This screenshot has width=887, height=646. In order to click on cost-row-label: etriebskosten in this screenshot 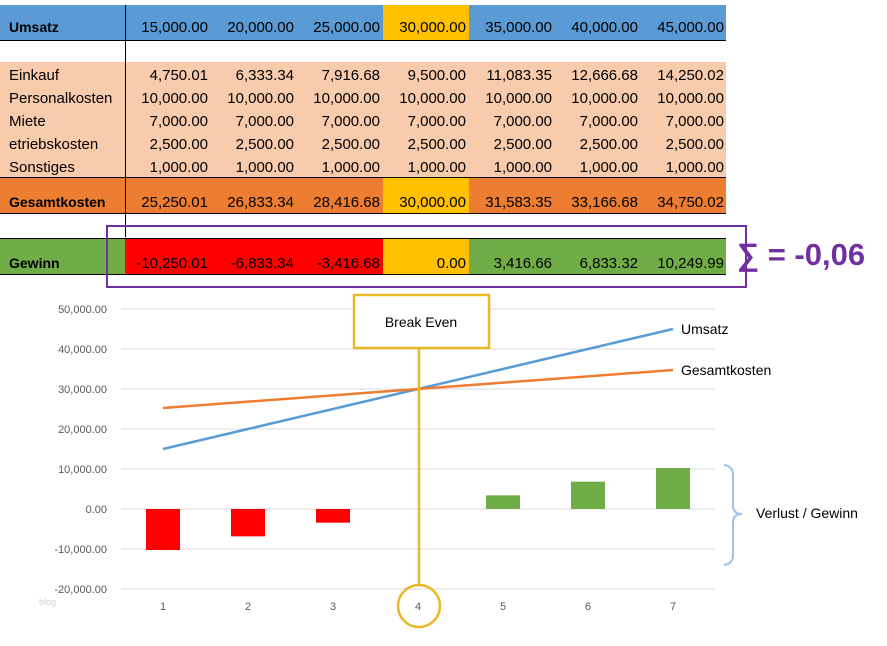, I will do `click(54, 144)`.